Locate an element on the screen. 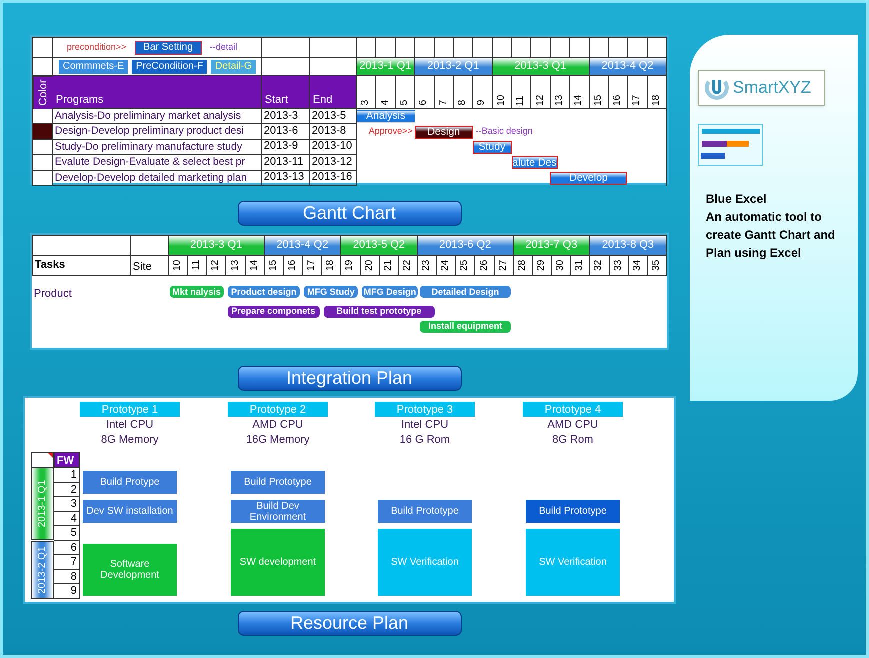 This screenshot has height=658, width=869. week-number: 30 is located at coordinates (561, 266).